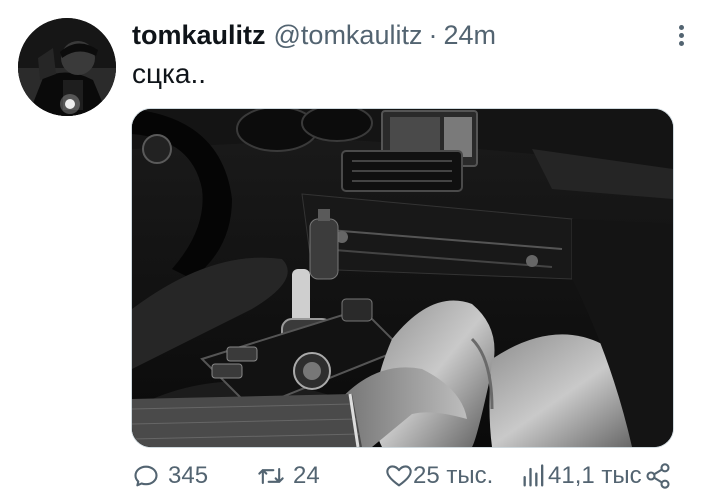 The height and width of the screenshot is (504, 720). Describe the element at coordinates (348, 35) in the screenshot. I see `user-handle: @tomkaulitz` at that location.